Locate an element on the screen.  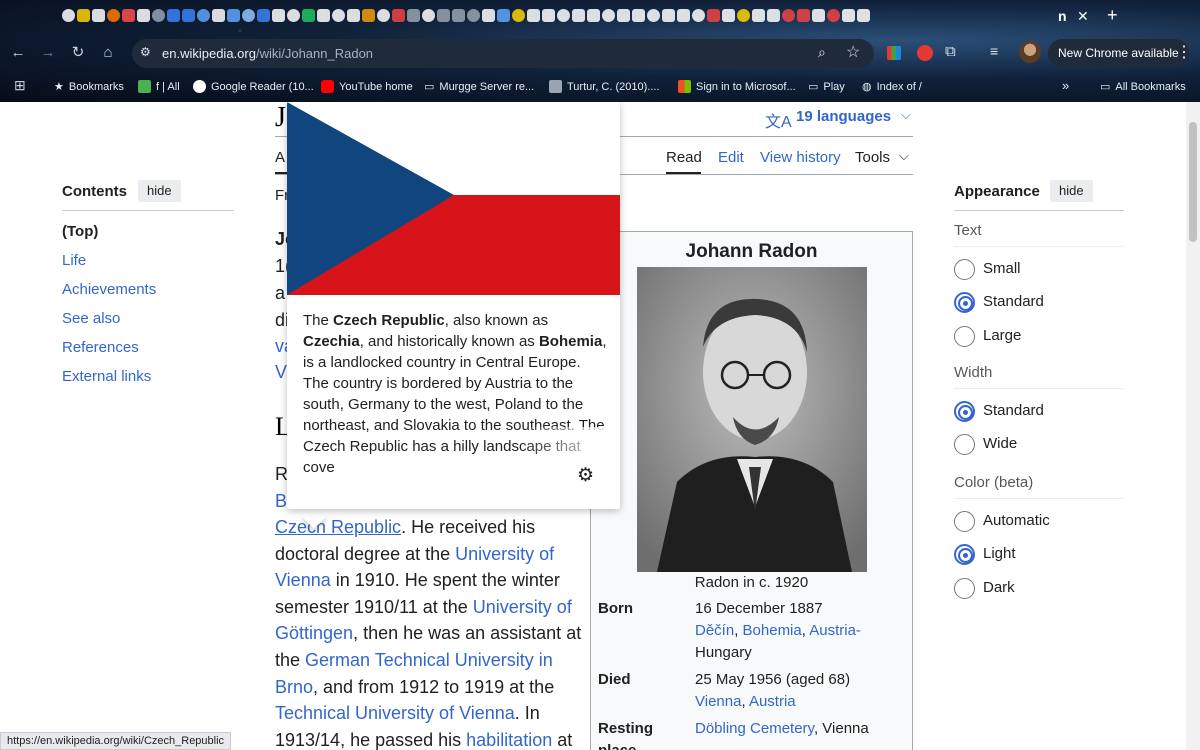
radio-label: Dark is located at coordinates (999, 587).